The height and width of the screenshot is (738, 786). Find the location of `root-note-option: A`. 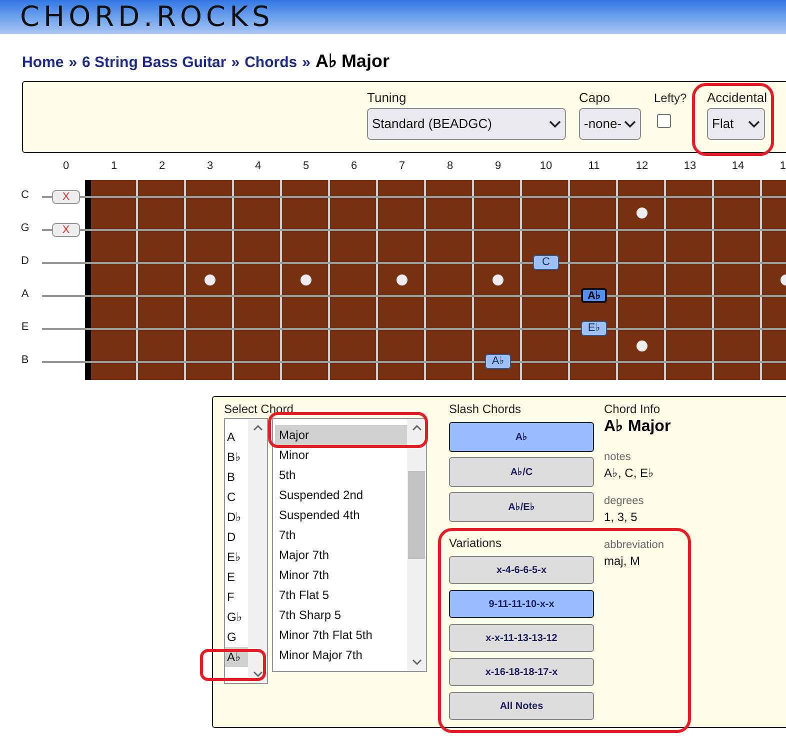

root-note-option: A is located at coordinates (236, 437).